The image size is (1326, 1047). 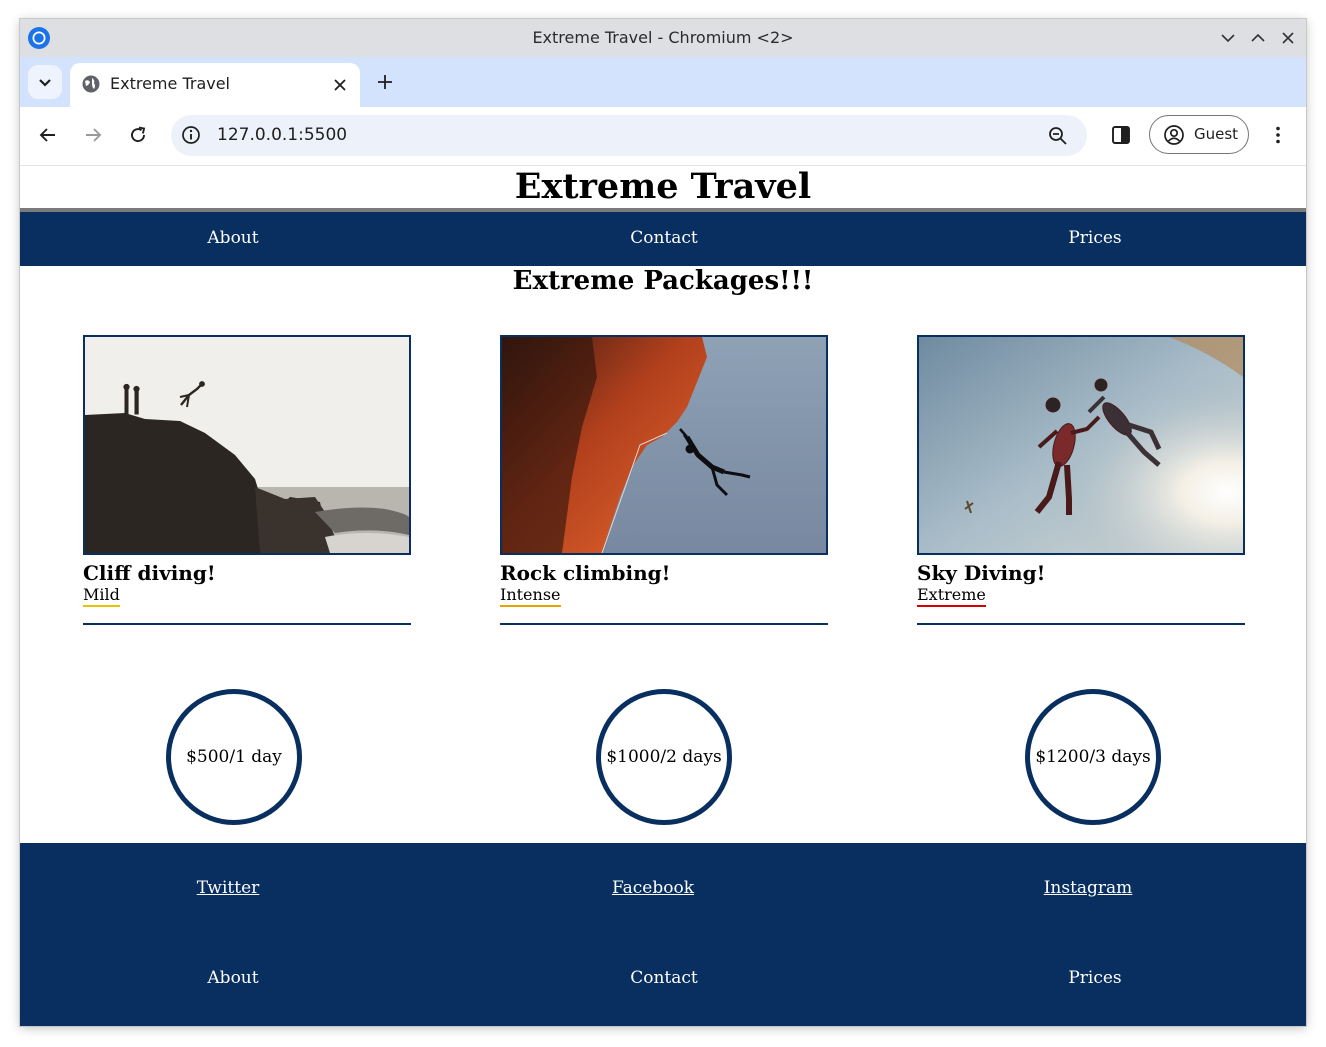 What do you see at coordinates (1278, 135) in the screenshot?
I see `menu-kebab-icon` at bounding box center [1278, 135].